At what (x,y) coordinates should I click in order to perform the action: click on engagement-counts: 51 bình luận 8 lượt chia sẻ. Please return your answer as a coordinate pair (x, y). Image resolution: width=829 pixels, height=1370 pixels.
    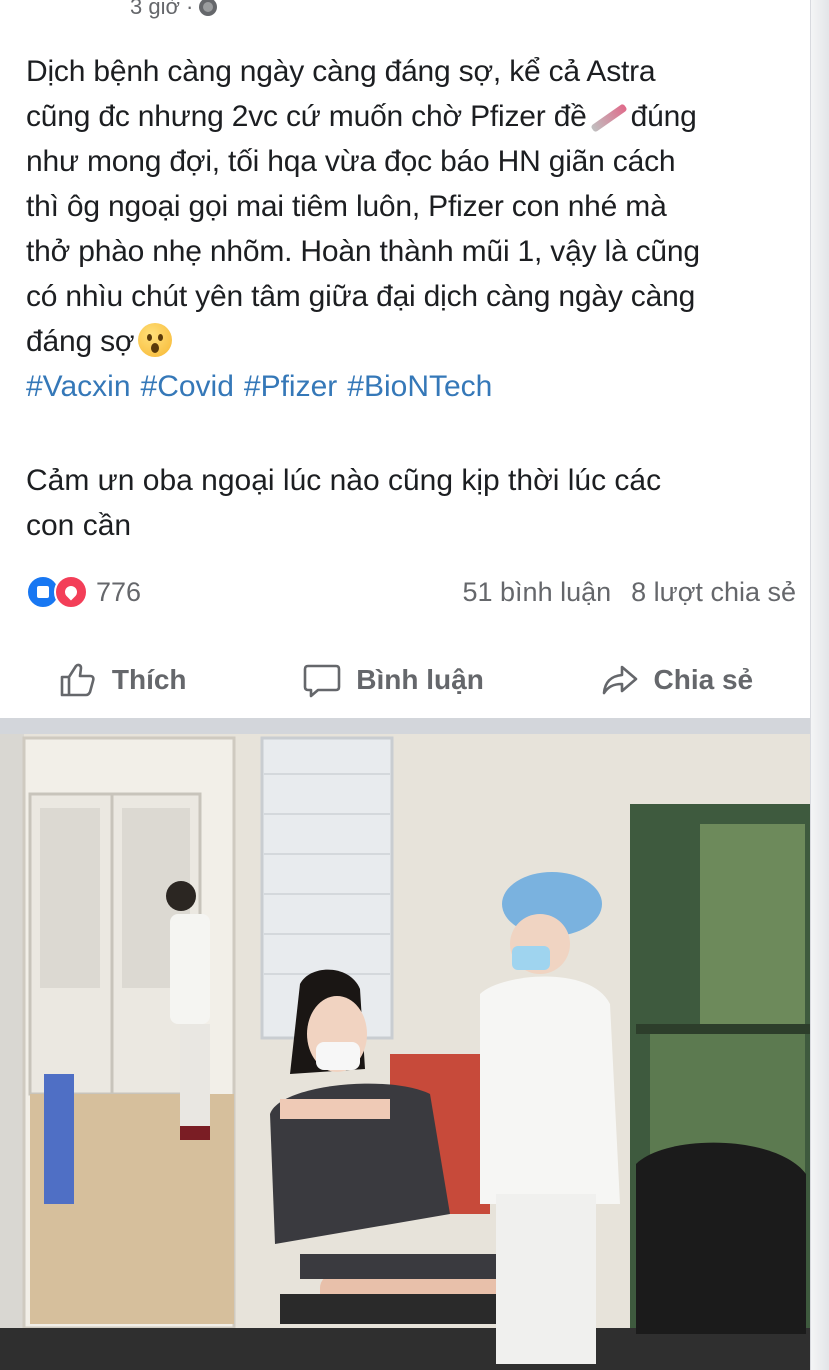
    Looking at the image, I should click on (630, 592).